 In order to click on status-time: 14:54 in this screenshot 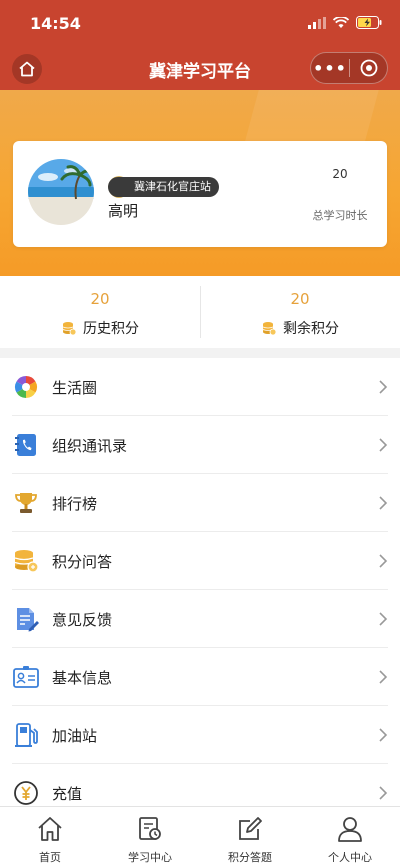, I will do `click(55, 23)`.